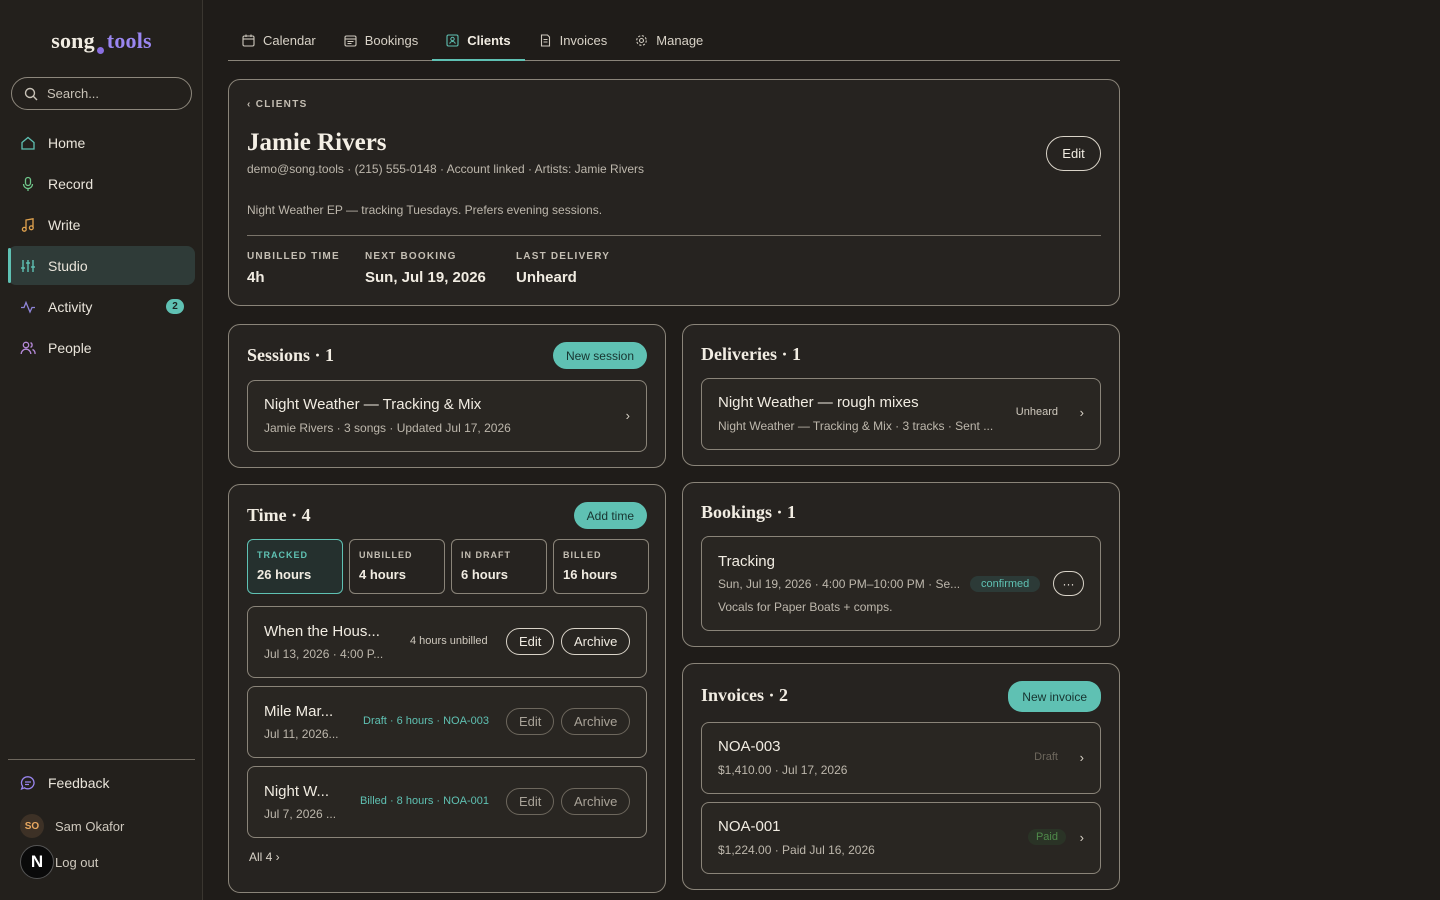 The image size is (1440, 900). What do you see at coordinates (424, 801) in the screenshot?
I see `entry-status: Billed · 8 hours · NOA-001` at bounding box center [424, 801].